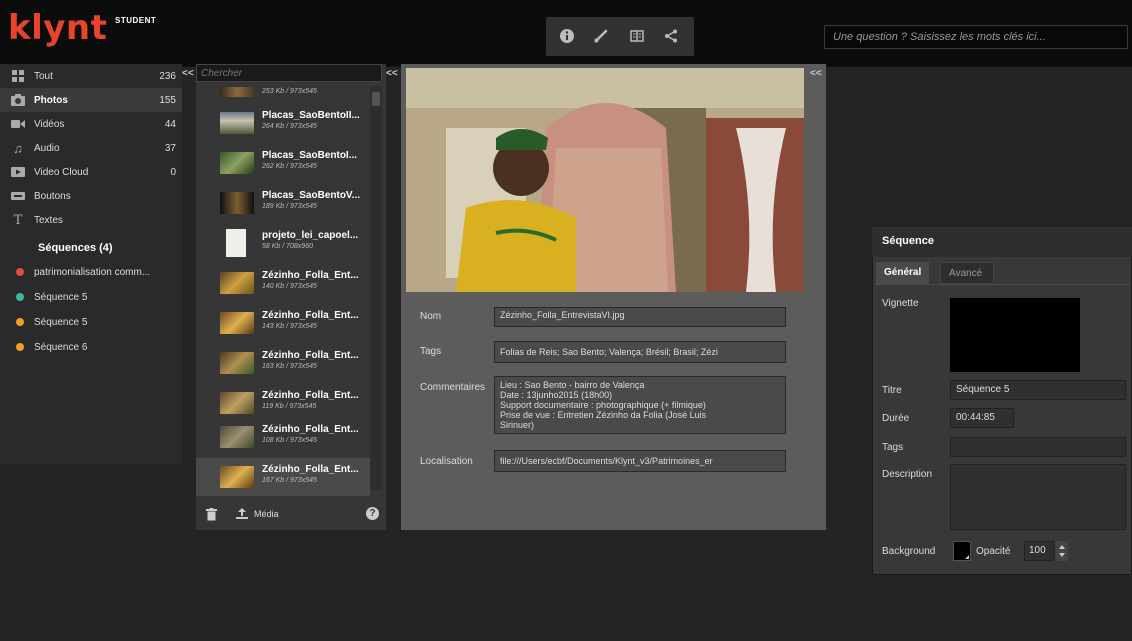  What do you see at coordinates (967, 557) in the screenshot?
I see `swatch-corner-icon` at bounding box center [967, 557].